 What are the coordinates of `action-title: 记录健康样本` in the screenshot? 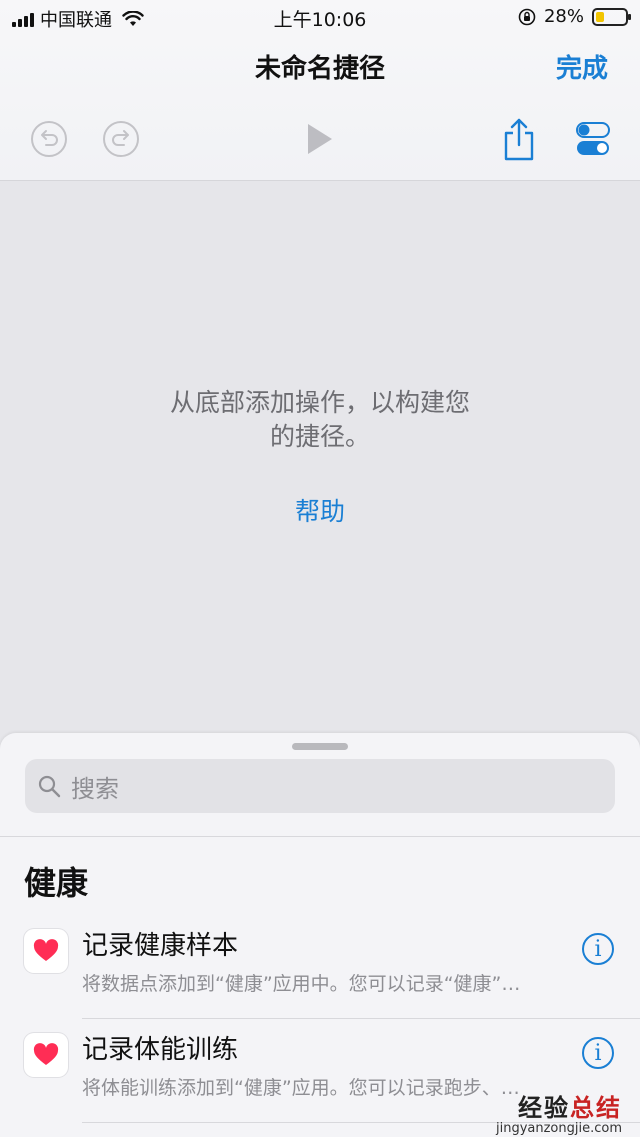 It's located at (160, 946).